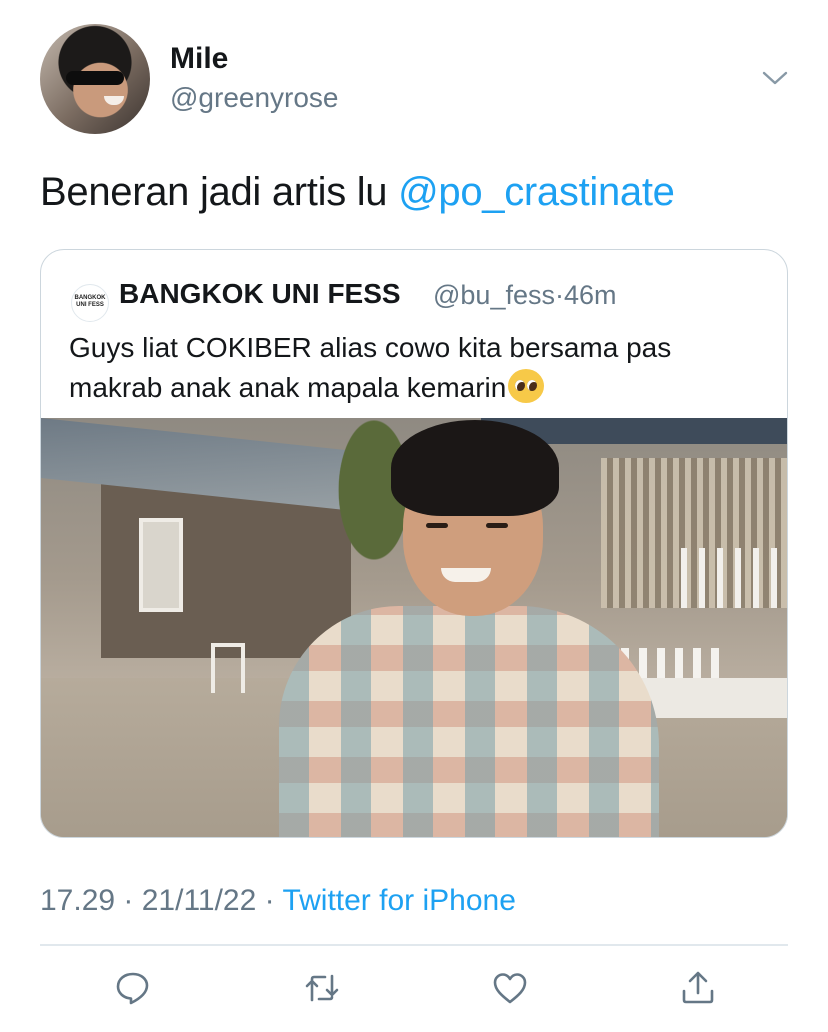  I want to click on retweet-button, so click(322, 988).